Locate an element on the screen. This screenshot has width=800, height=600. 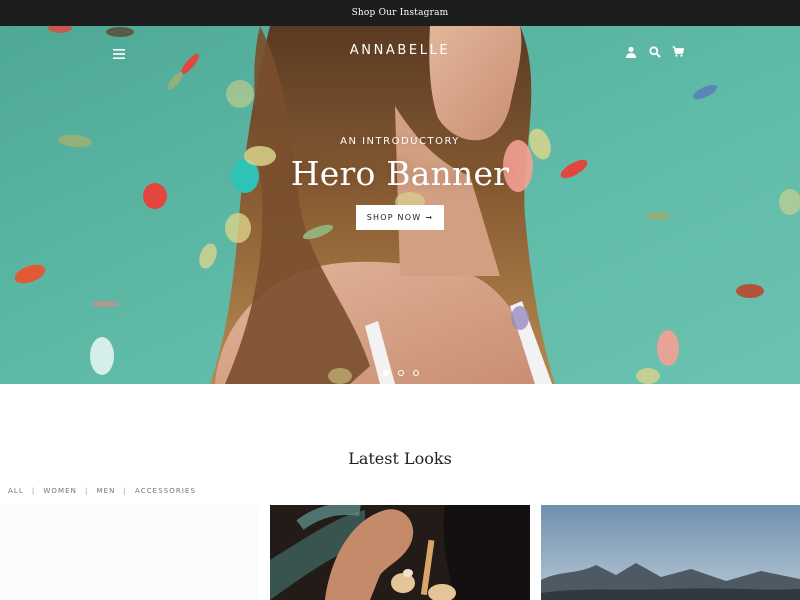
hero-kicker: AN INTRODUCTORY is located at coordinates (400, 141).